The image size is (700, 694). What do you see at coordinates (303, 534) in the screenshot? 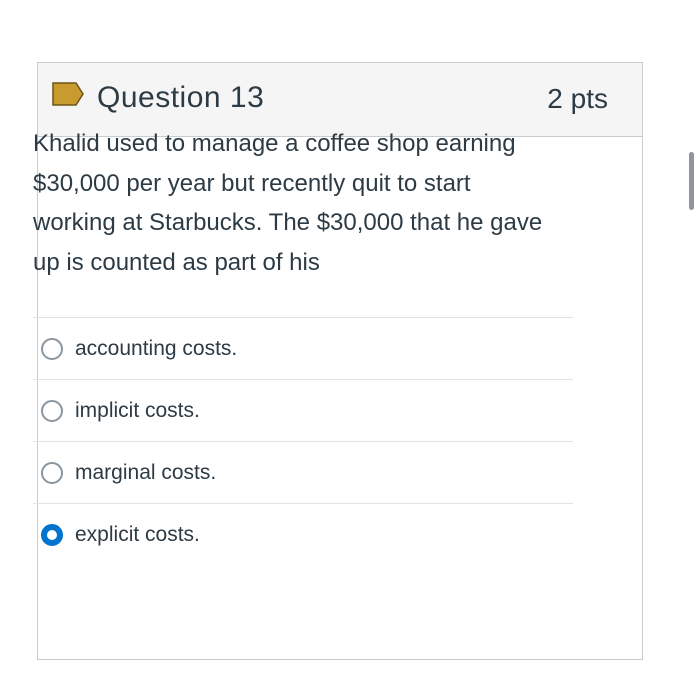
I see `answer-option-explicit-costs: explicit costs.` at bounding box center [303, 534].